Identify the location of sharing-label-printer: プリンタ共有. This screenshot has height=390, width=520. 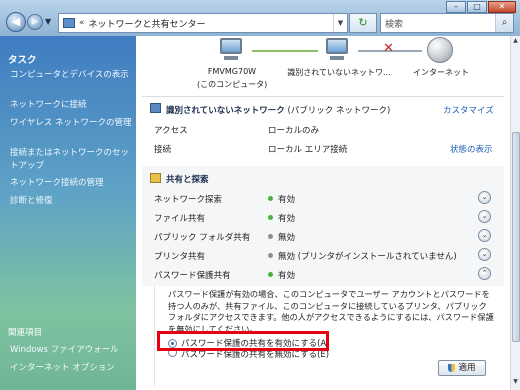
(180, 257).